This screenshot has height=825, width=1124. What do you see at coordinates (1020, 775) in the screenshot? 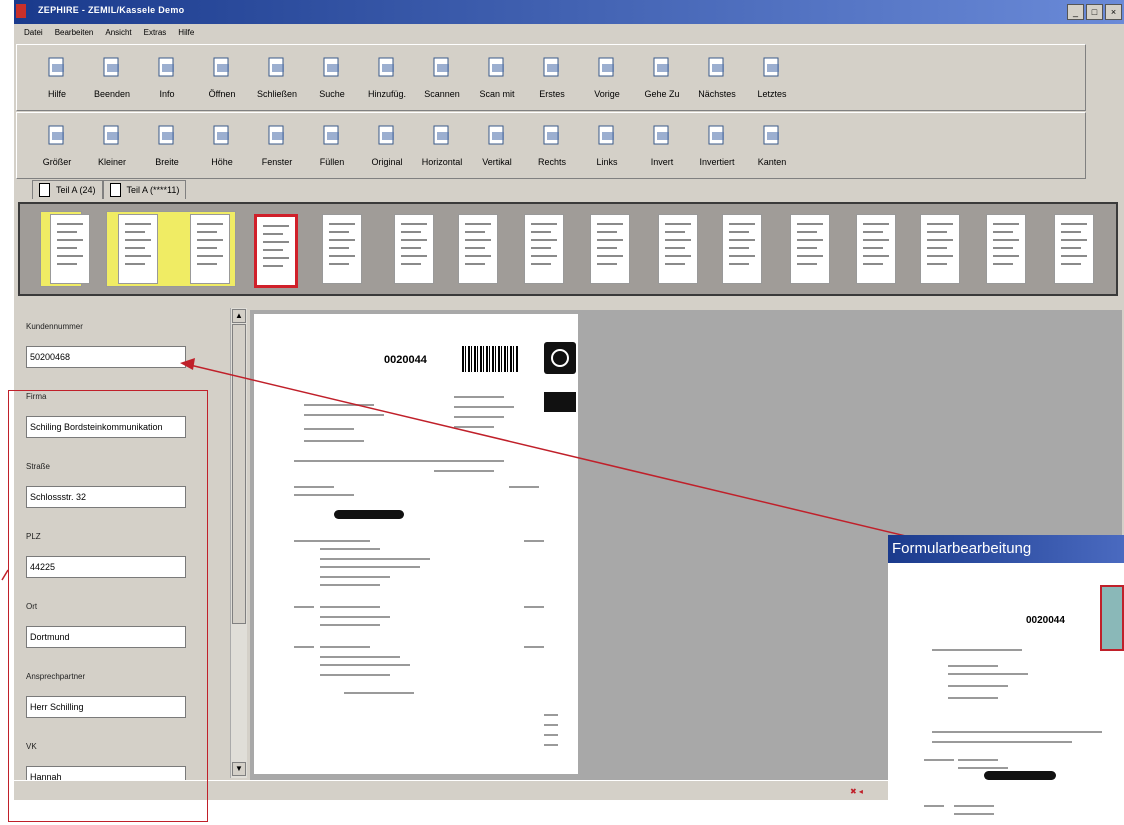
I see `inset-redacted-text` at bounding box center [1020, 775].